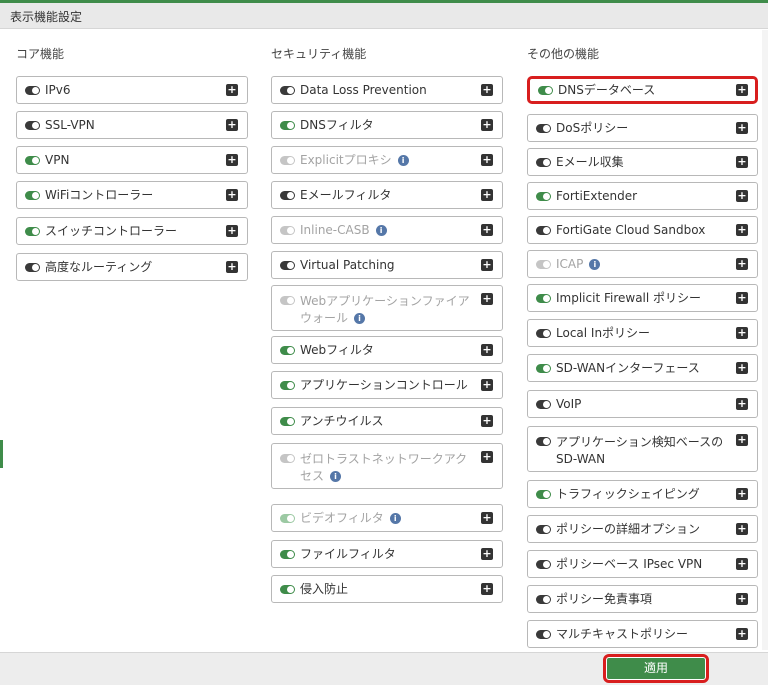 The width and height of the screenshot is (768, 685). What do you see at coordinates (642, 564) in the screenshot?
I see `feature-item: ポリシーベース IPsec VPN +` at bounding box center [642, 564].